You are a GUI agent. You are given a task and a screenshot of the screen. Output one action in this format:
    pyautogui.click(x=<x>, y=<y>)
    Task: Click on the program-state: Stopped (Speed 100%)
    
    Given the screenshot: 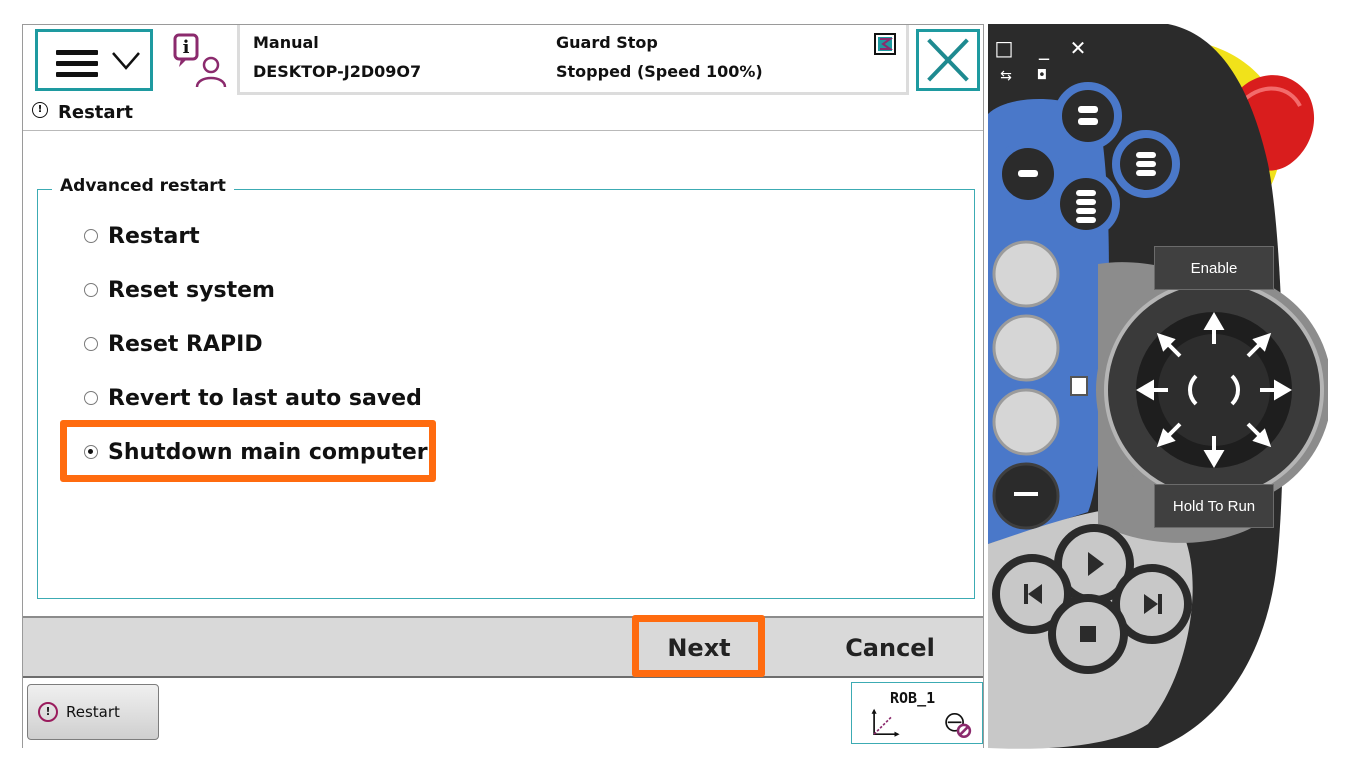 What is the action you would take?
    pyautogui.click(x=659, y=71)
    